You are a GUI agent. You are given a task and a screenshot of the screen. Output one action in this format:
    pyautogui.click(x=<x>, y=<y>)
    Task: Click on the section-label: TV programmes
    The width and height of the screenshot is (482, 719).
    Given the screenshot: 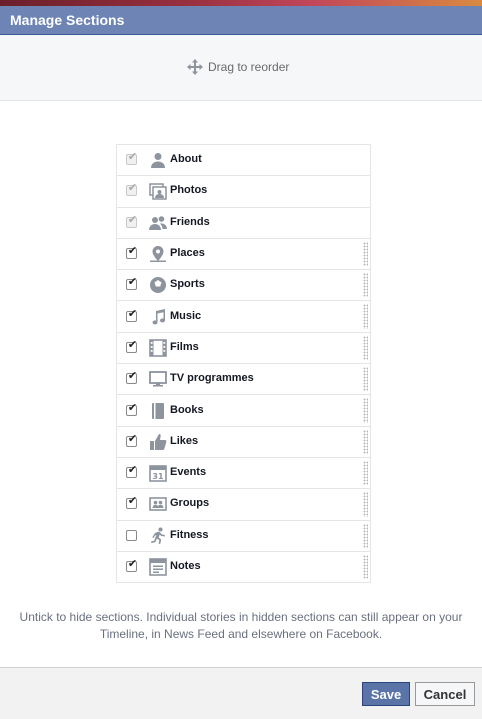 What is the action you would take?
    pyautogui.click(x=212, y=378)
    